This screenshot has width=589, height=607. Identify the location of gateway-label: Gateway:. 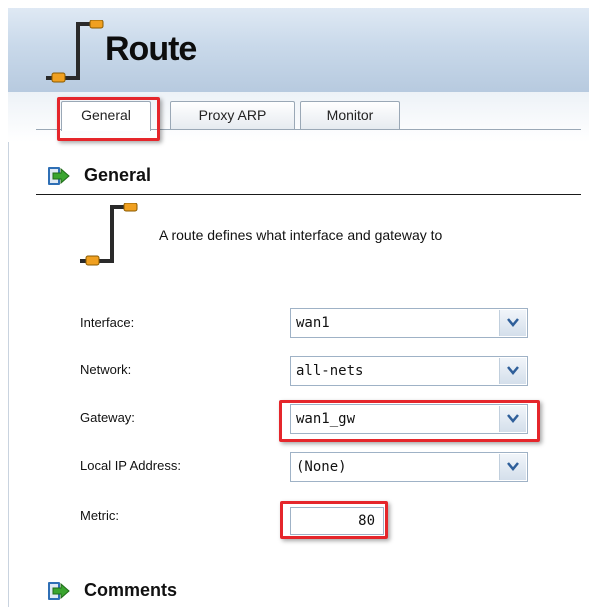
(107, 417).